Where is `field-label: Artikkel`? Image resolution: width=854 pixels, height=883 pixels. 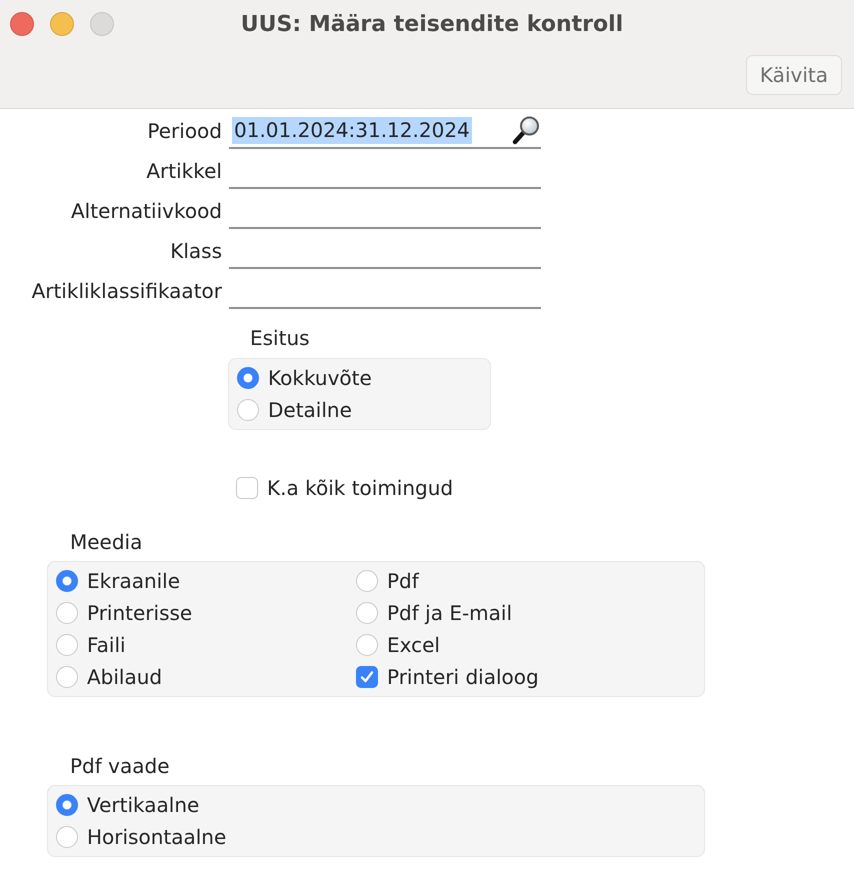
field-label: Artikkel is located at coordinates (183, 171).